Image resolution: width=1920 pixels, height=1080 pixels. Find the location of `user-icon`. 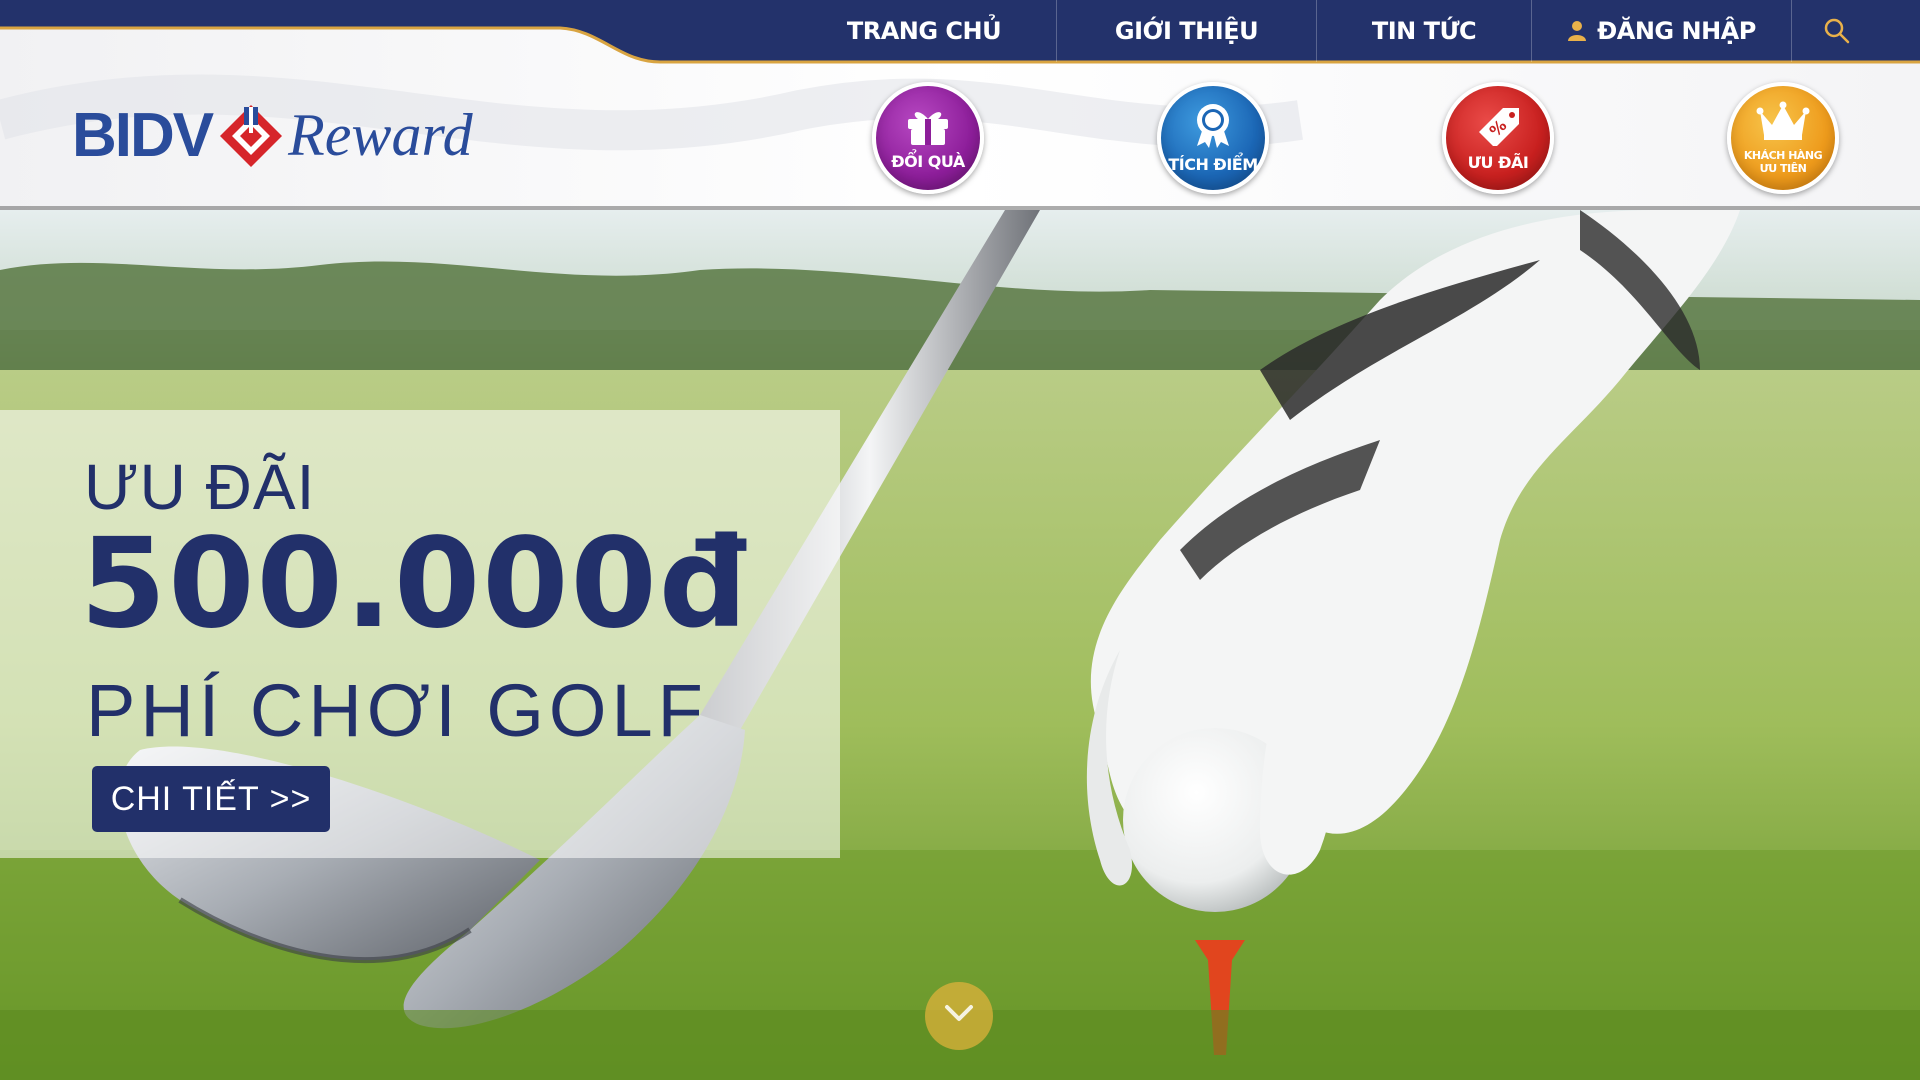

user-icon is located at coordinates (1577, 31).